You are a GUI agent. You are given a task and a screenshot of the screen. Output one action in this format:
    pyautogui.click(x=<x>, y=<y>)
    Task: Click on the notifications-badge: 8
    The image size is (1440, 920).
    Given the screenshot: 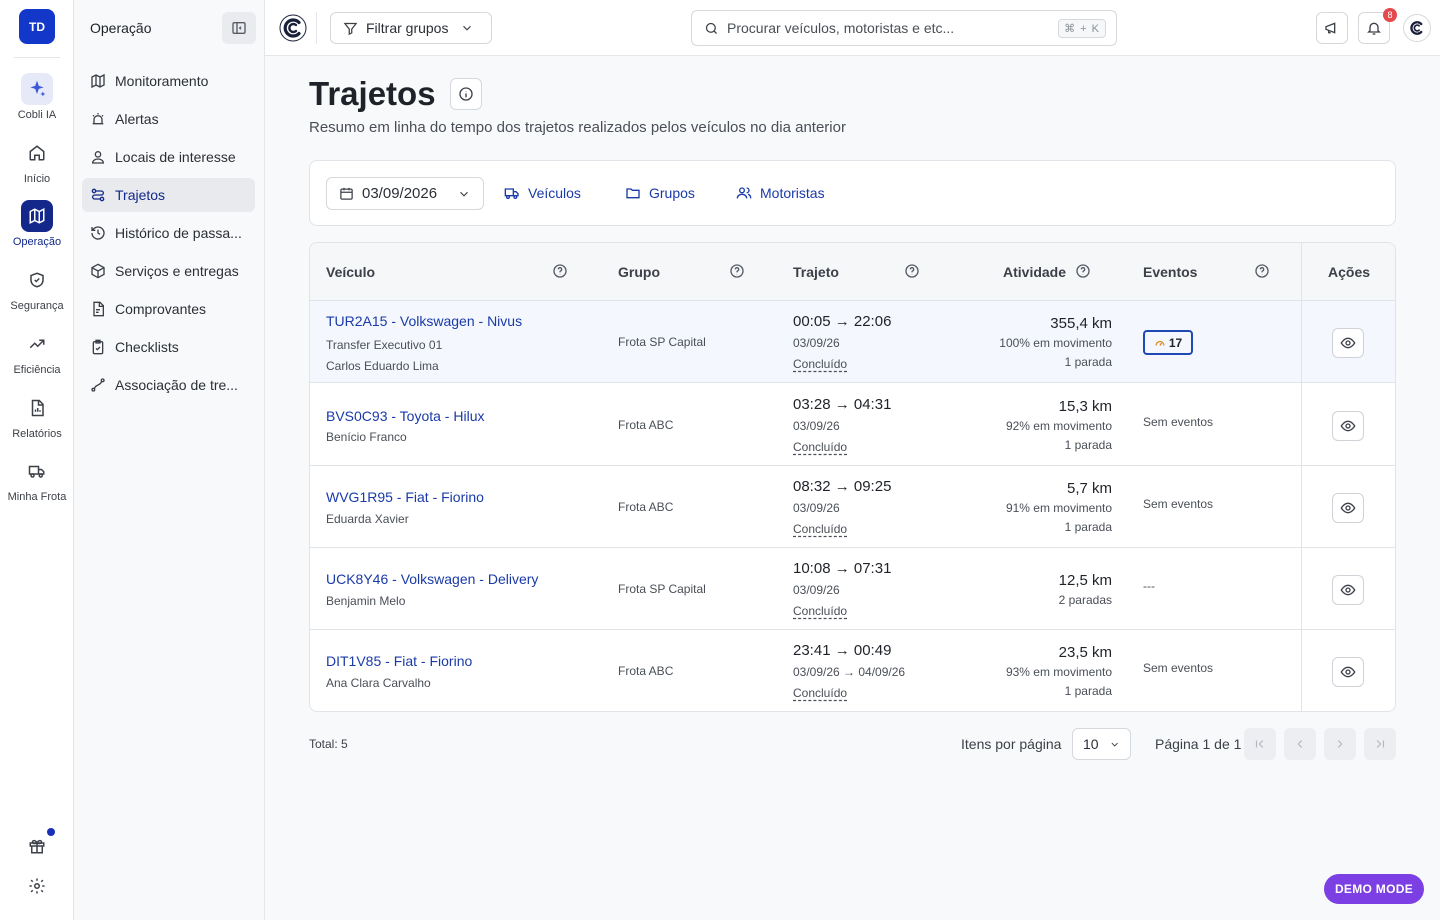 What is the action you would take?
    pyautogui.click(x=1390, y=15)
    